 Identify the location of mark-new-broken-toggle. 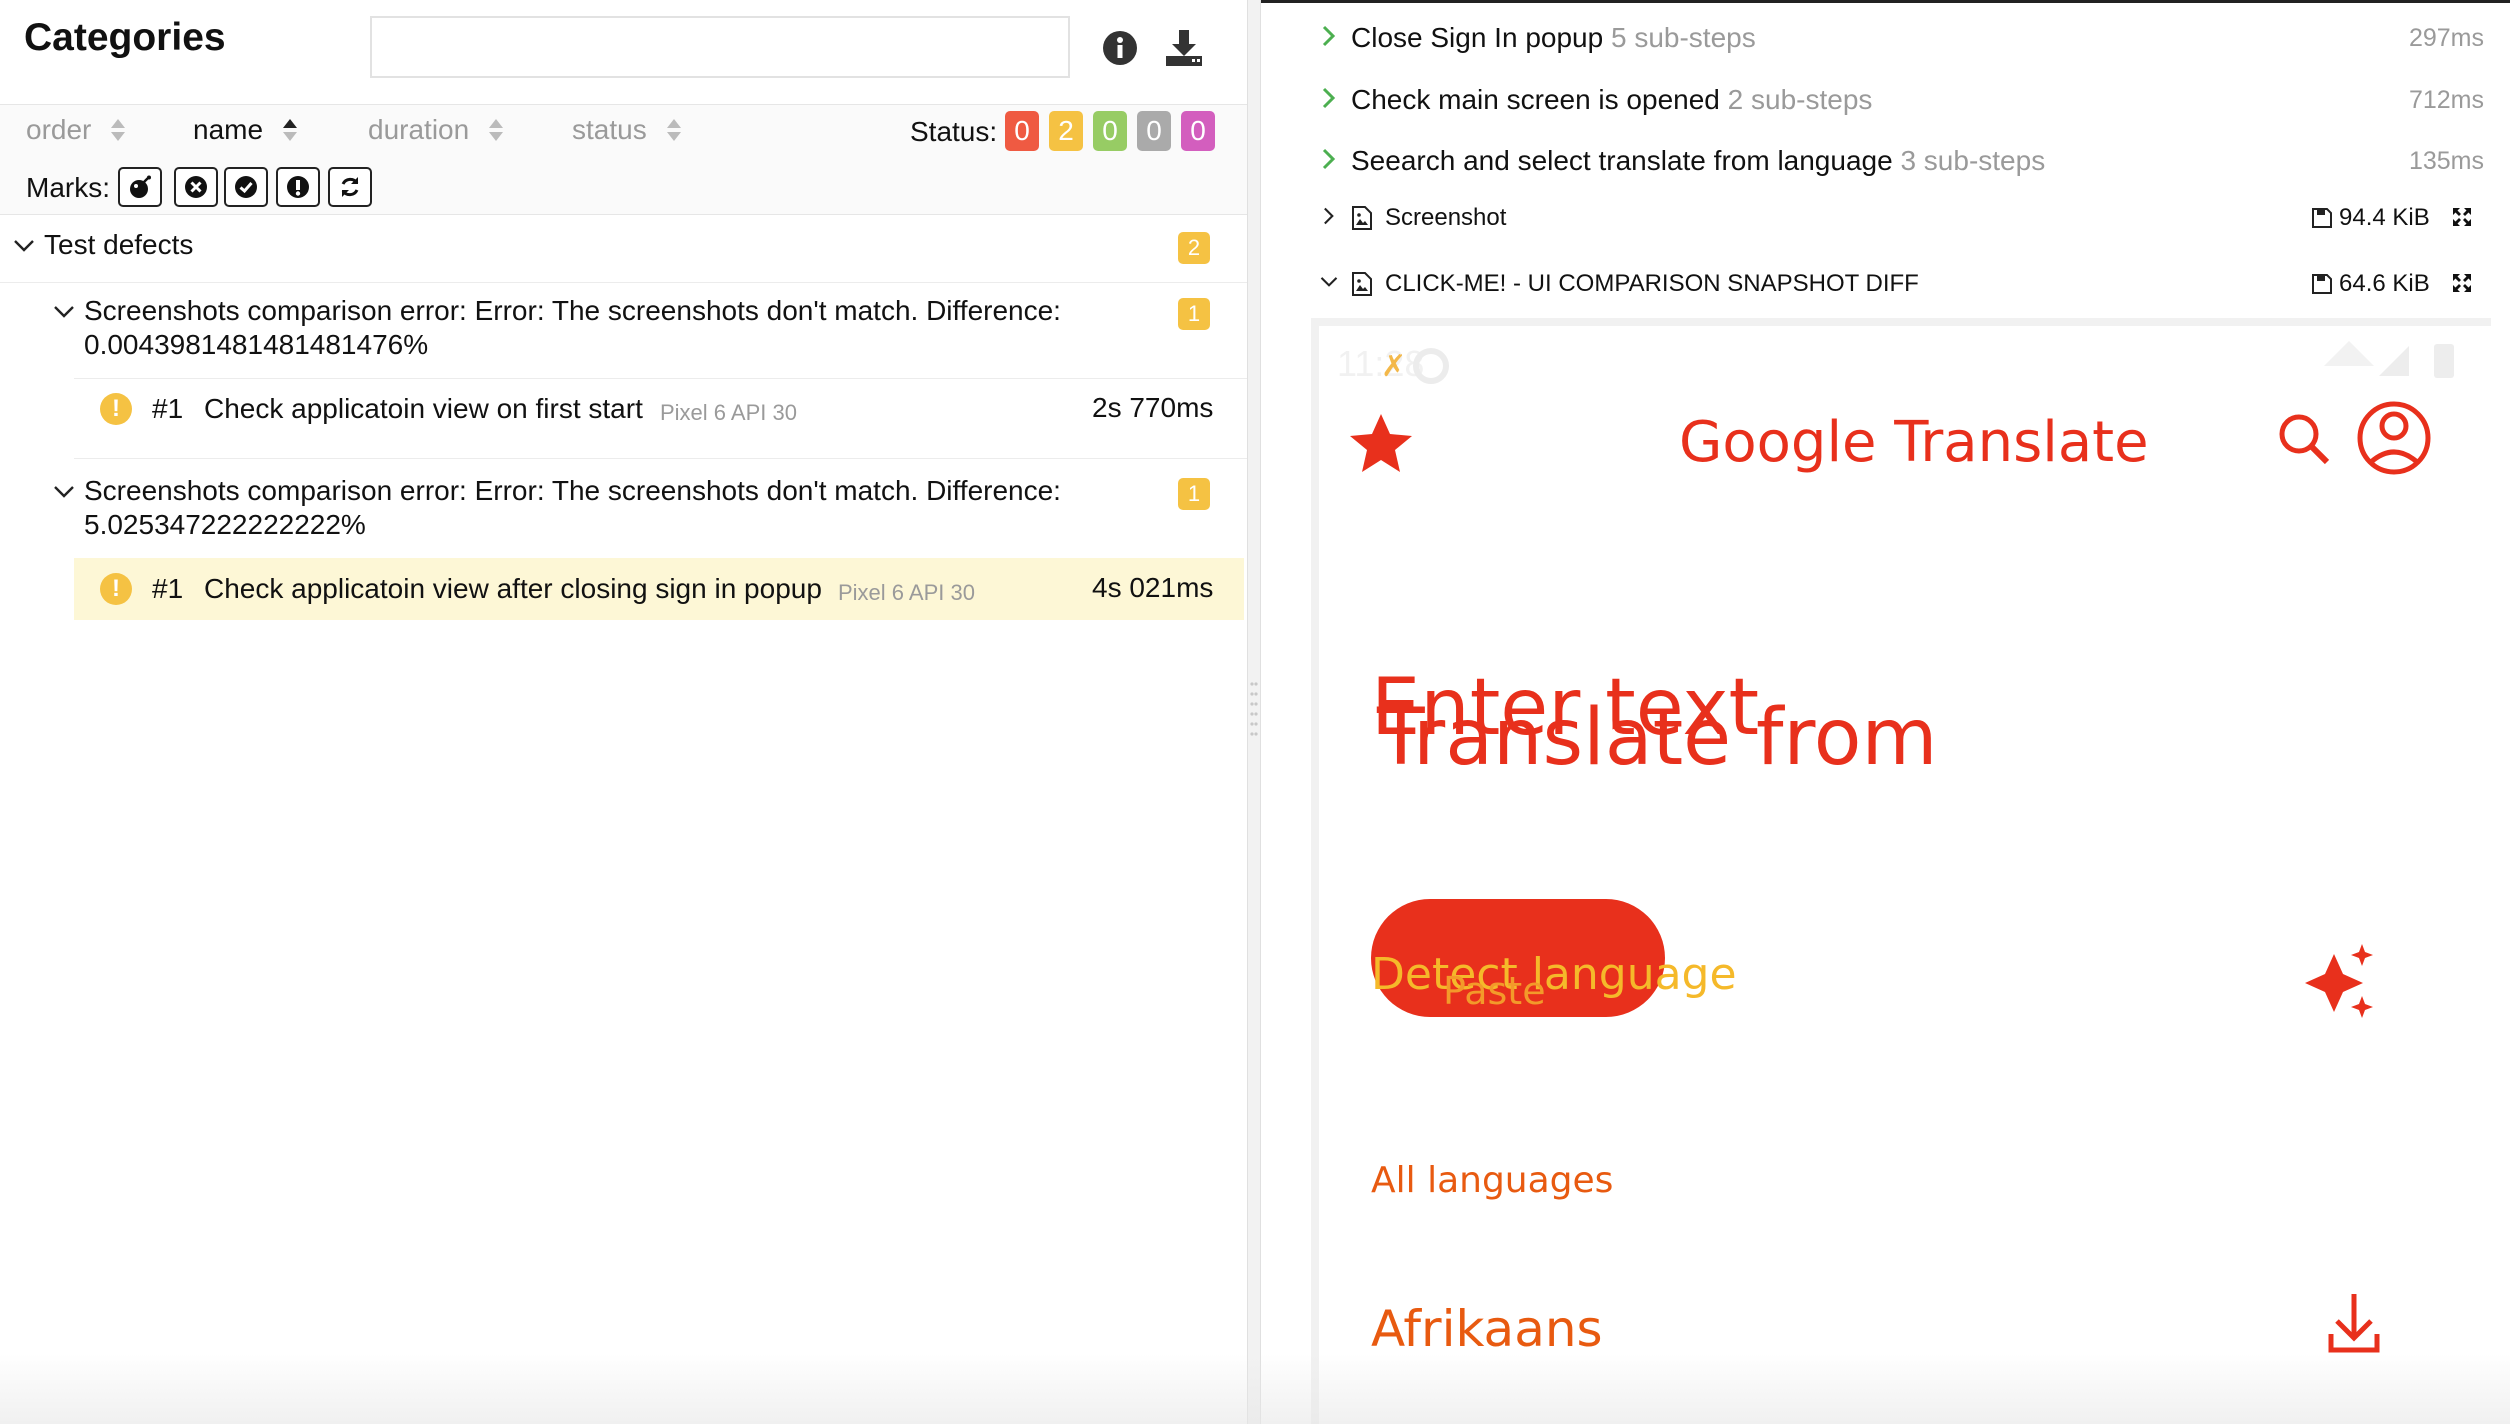
(298, 187).